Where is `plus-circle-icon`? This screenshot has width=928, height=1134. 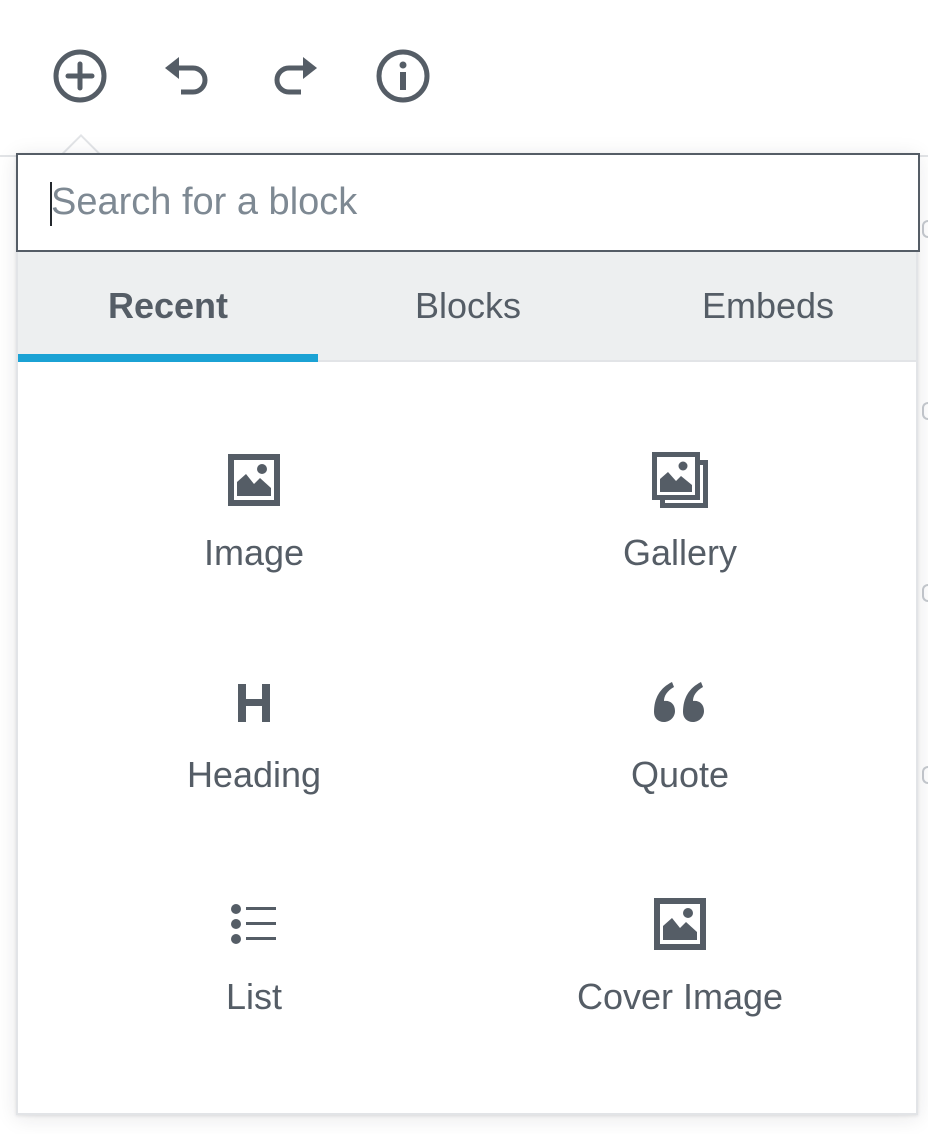 plus-circle-icon is located at coordinates (80, 76).